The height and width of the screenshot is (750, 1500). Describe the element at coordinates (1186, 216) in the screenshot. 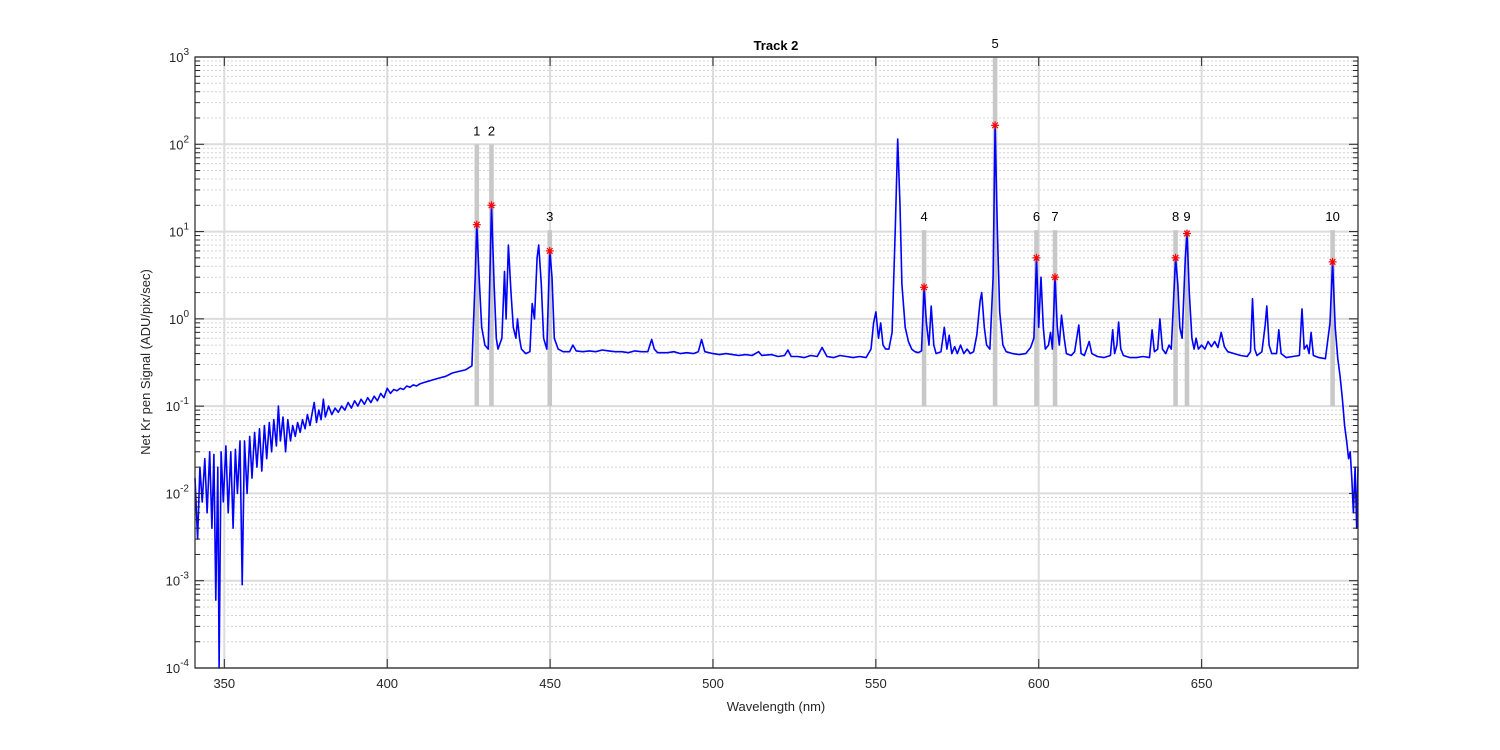

I see `peak-label-9: 9` at that location.